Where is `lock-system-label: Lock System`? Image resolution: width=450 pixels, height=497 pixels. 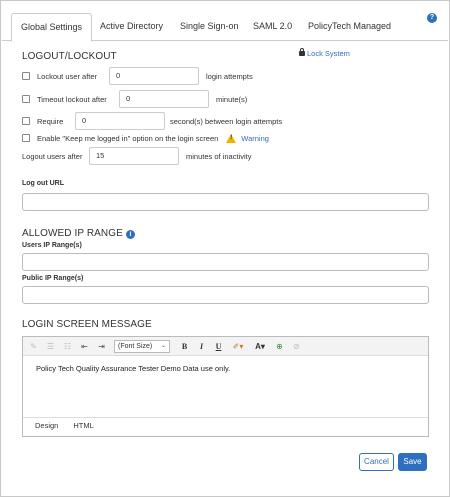
lock-system-label: Lock System is located at coordinates (328, 53).